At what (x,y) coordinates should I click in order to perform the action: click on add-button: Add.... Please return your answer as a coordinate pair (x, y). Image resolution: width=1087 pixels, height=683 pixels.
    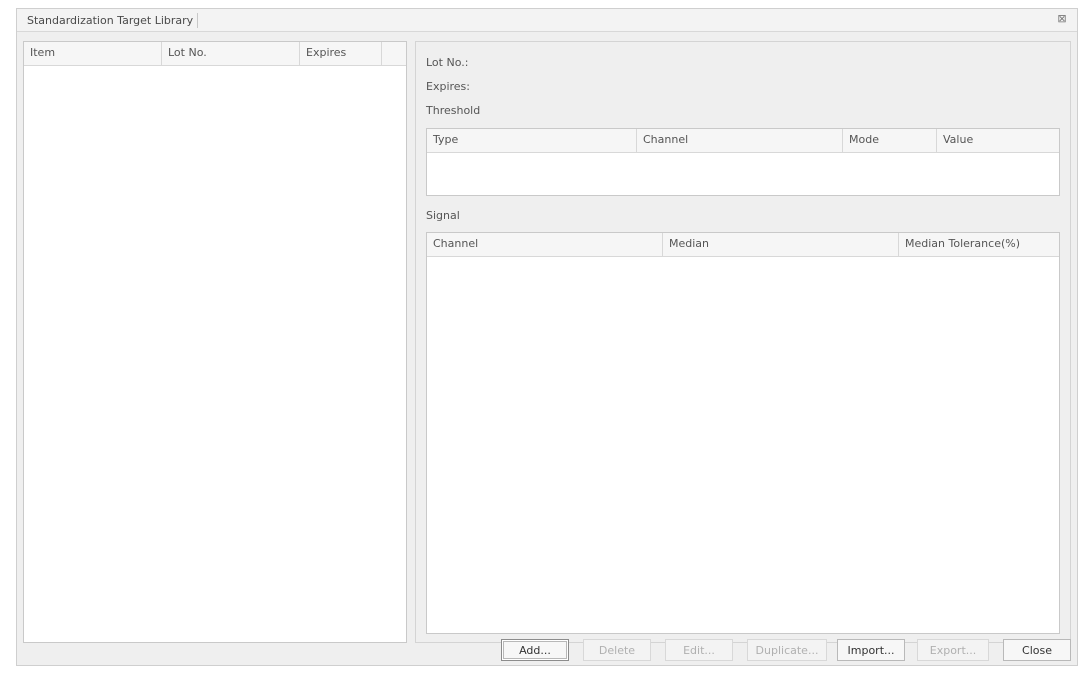
    Looking at the image, I should click on (535, 650).